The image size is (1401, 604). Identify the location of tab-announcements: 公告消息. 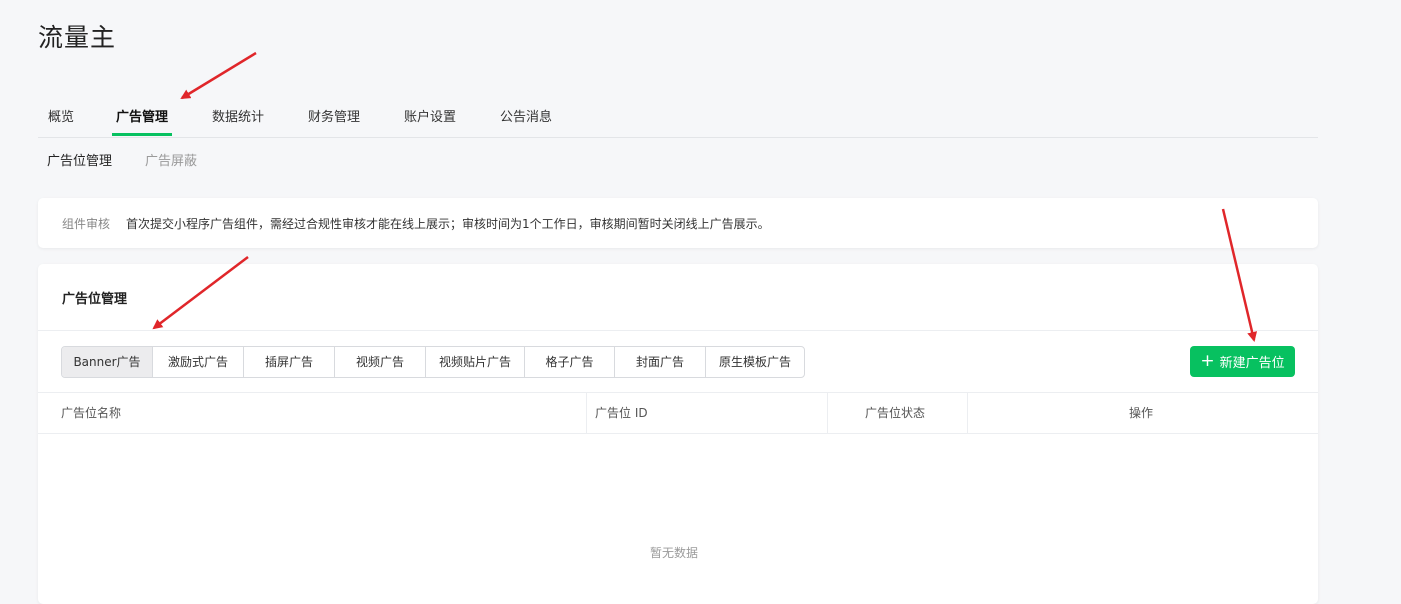
(526, 115).